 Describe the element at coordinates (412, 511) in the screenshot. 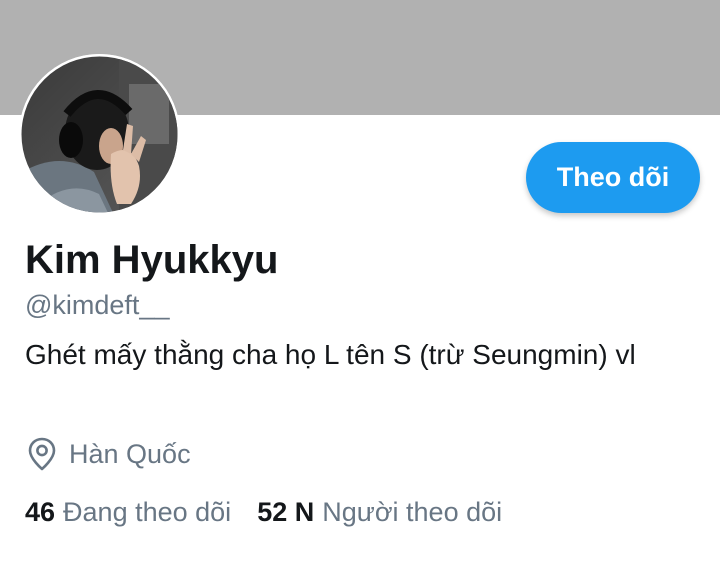

I see `followers-label: Người theo dõi` at that location.